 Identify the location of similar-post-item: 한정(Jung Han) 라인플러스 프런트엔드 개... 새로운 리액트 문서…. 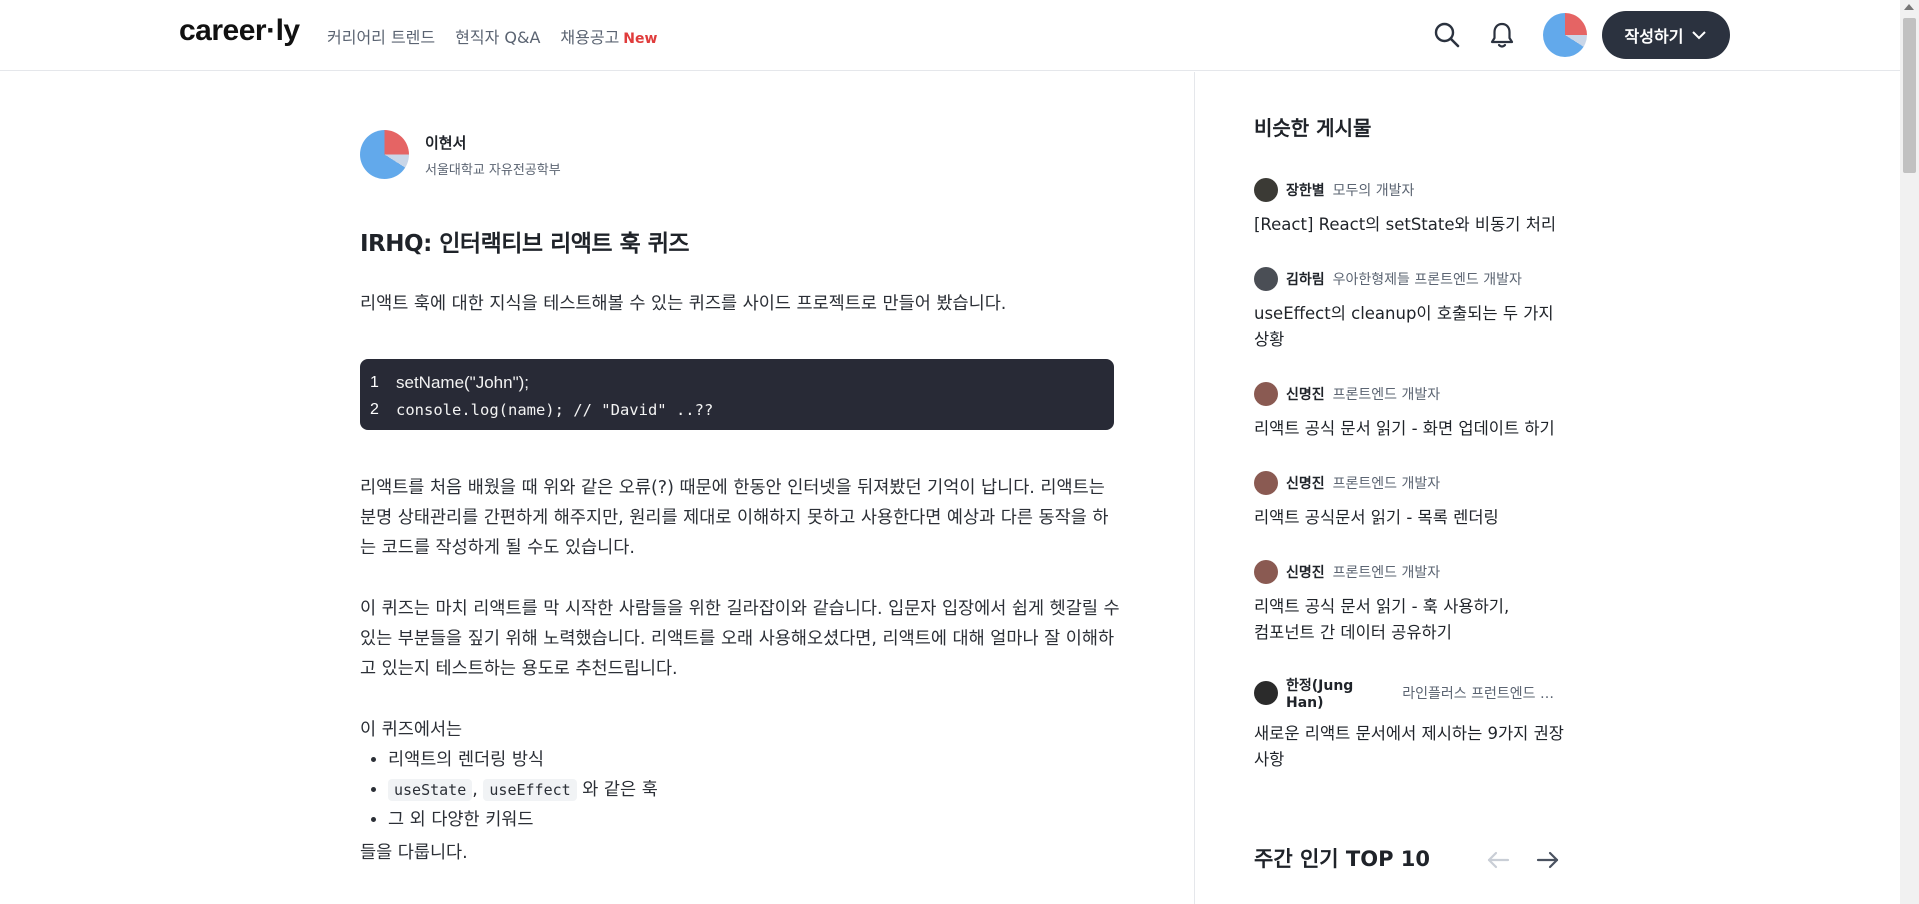
(1409, 724).